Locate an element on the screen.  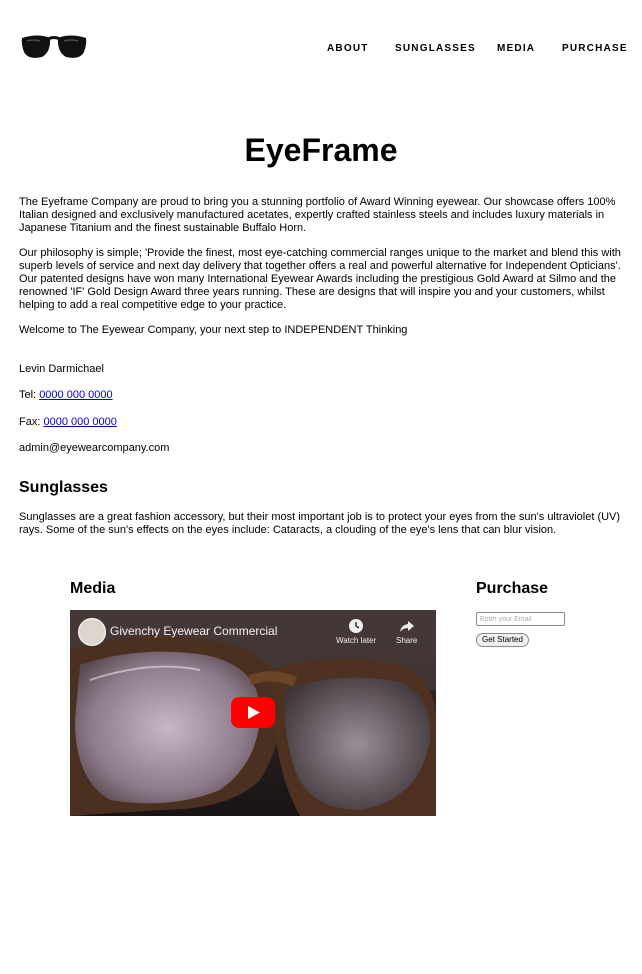
watch-later-label: Watch later is located at coordinates (356, 640).